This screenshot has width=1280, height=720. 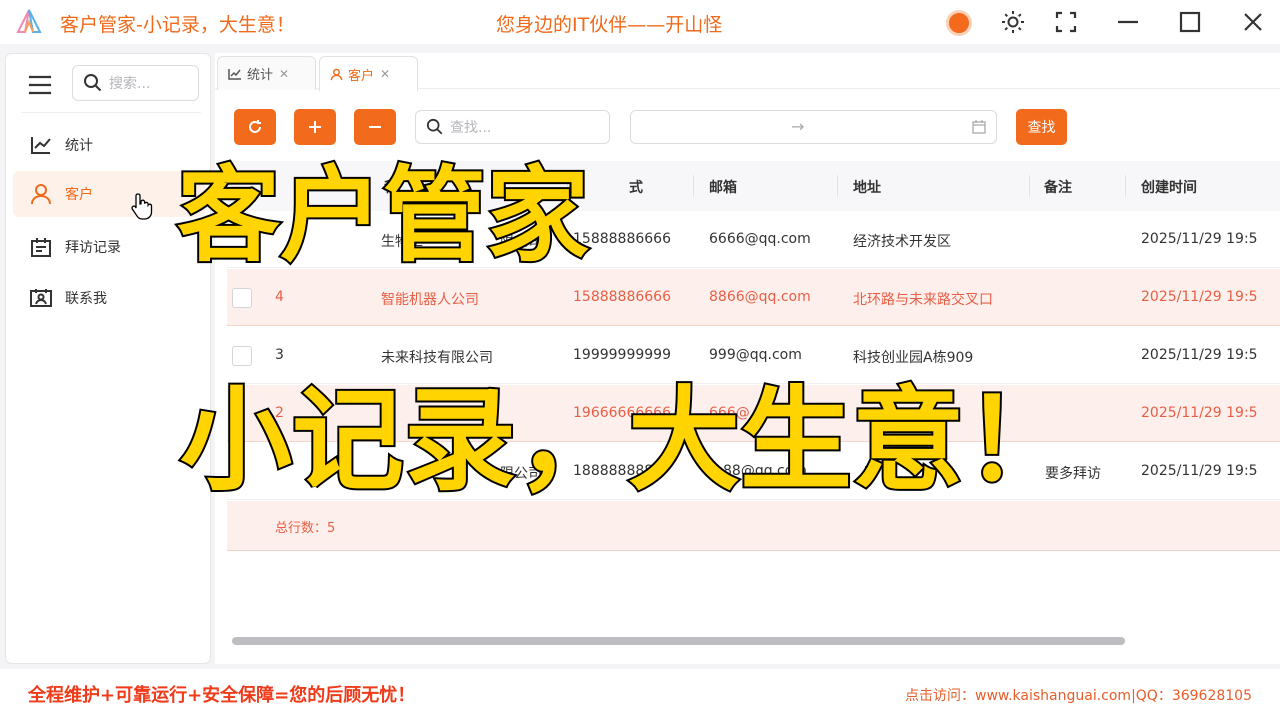 What do you see at coordinates (1190, 22) in the screenshot?
I see `maximize-icon` at bounding box center [1190, 22].